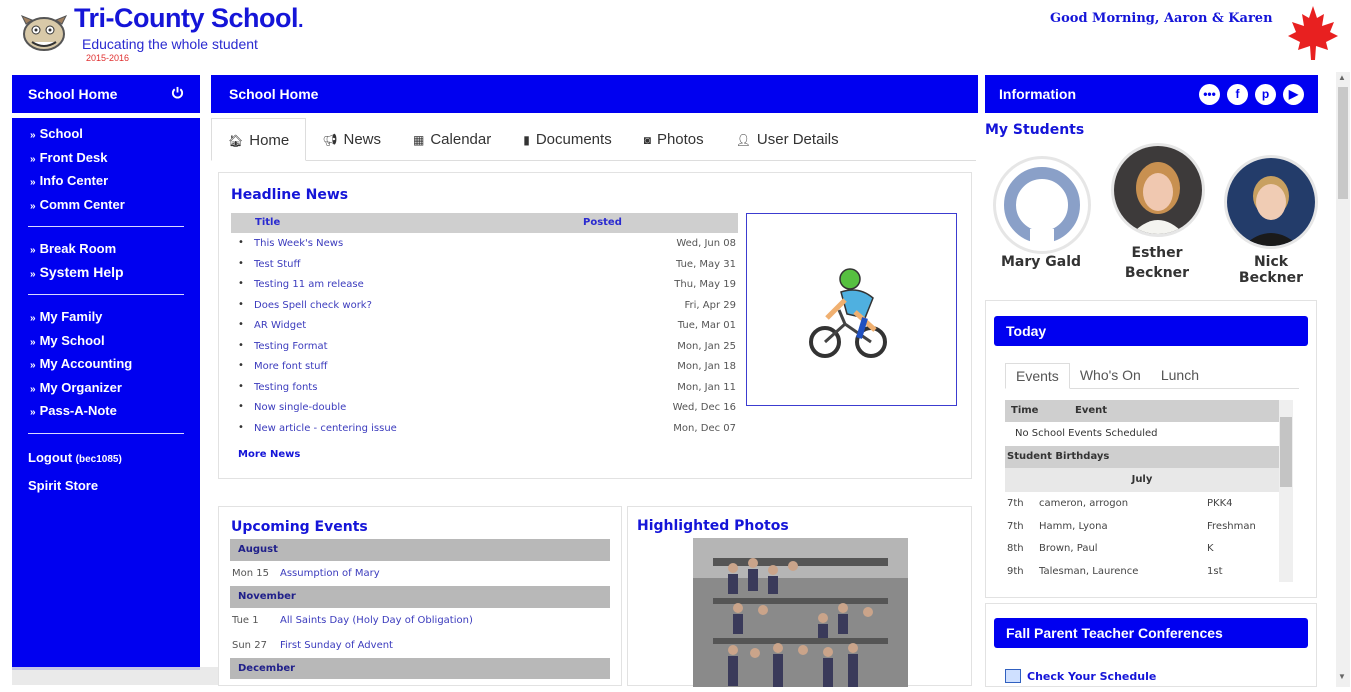  I want to click on scroll-down-arrow-icon: ▼, so click(1342, 676).